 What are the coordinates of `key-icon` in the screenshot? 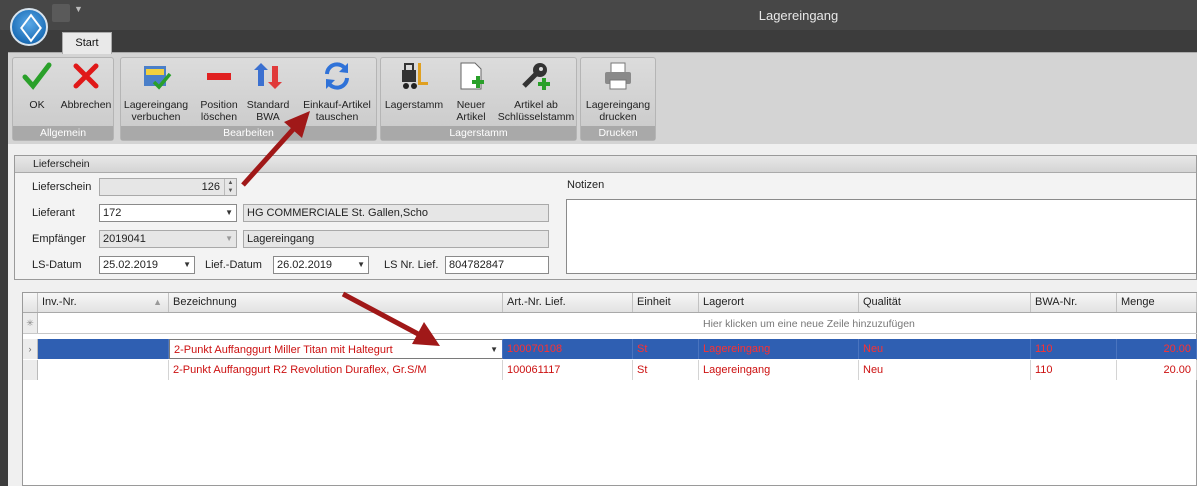 It's located at (536, 76).